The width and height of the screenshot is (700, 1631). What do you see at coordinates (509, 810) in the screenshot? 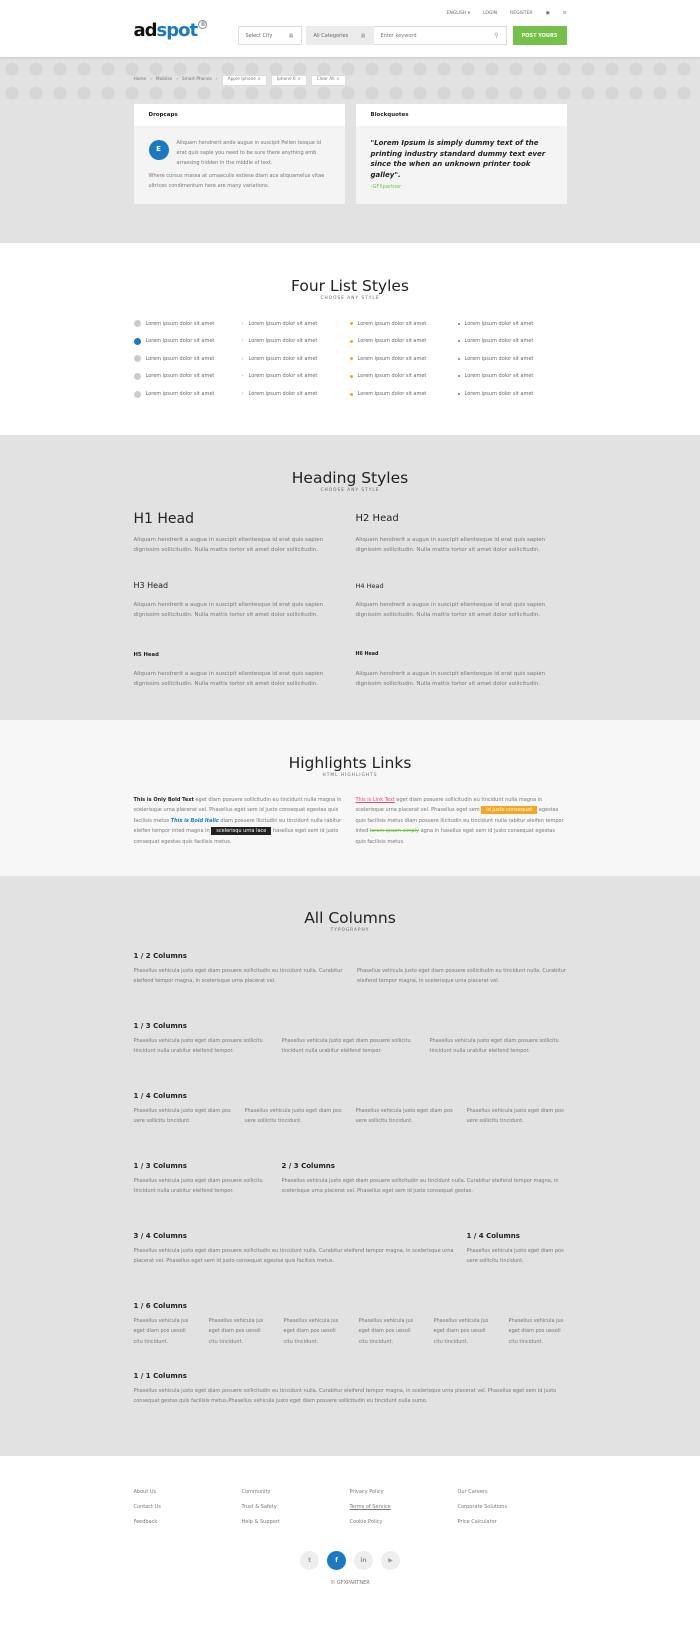
I see `highlighted-text: id justo consequat` at bounding box center [509, 810].